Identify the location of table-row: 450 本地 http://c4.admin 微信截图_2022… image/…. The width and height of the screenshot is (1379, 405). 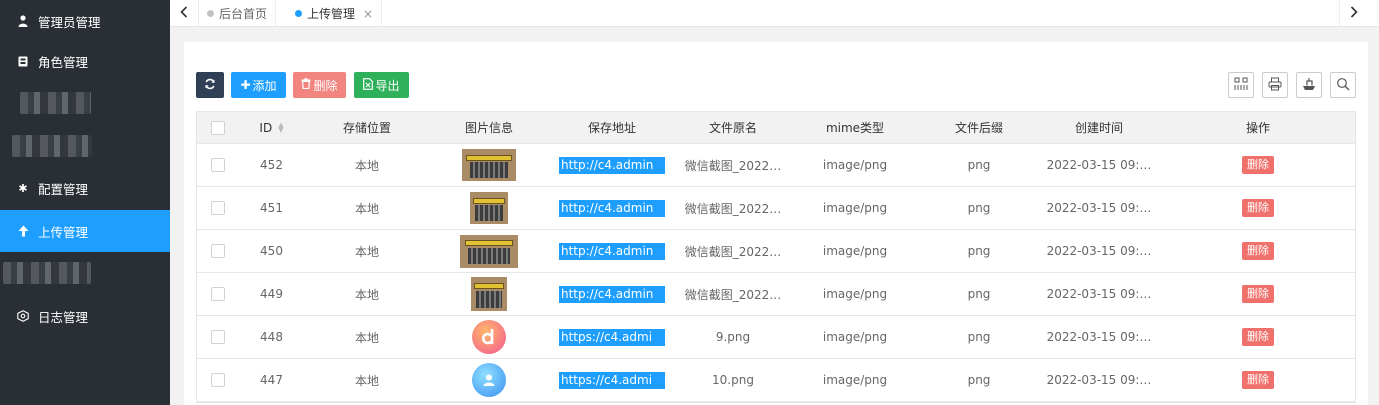
(776, 251).